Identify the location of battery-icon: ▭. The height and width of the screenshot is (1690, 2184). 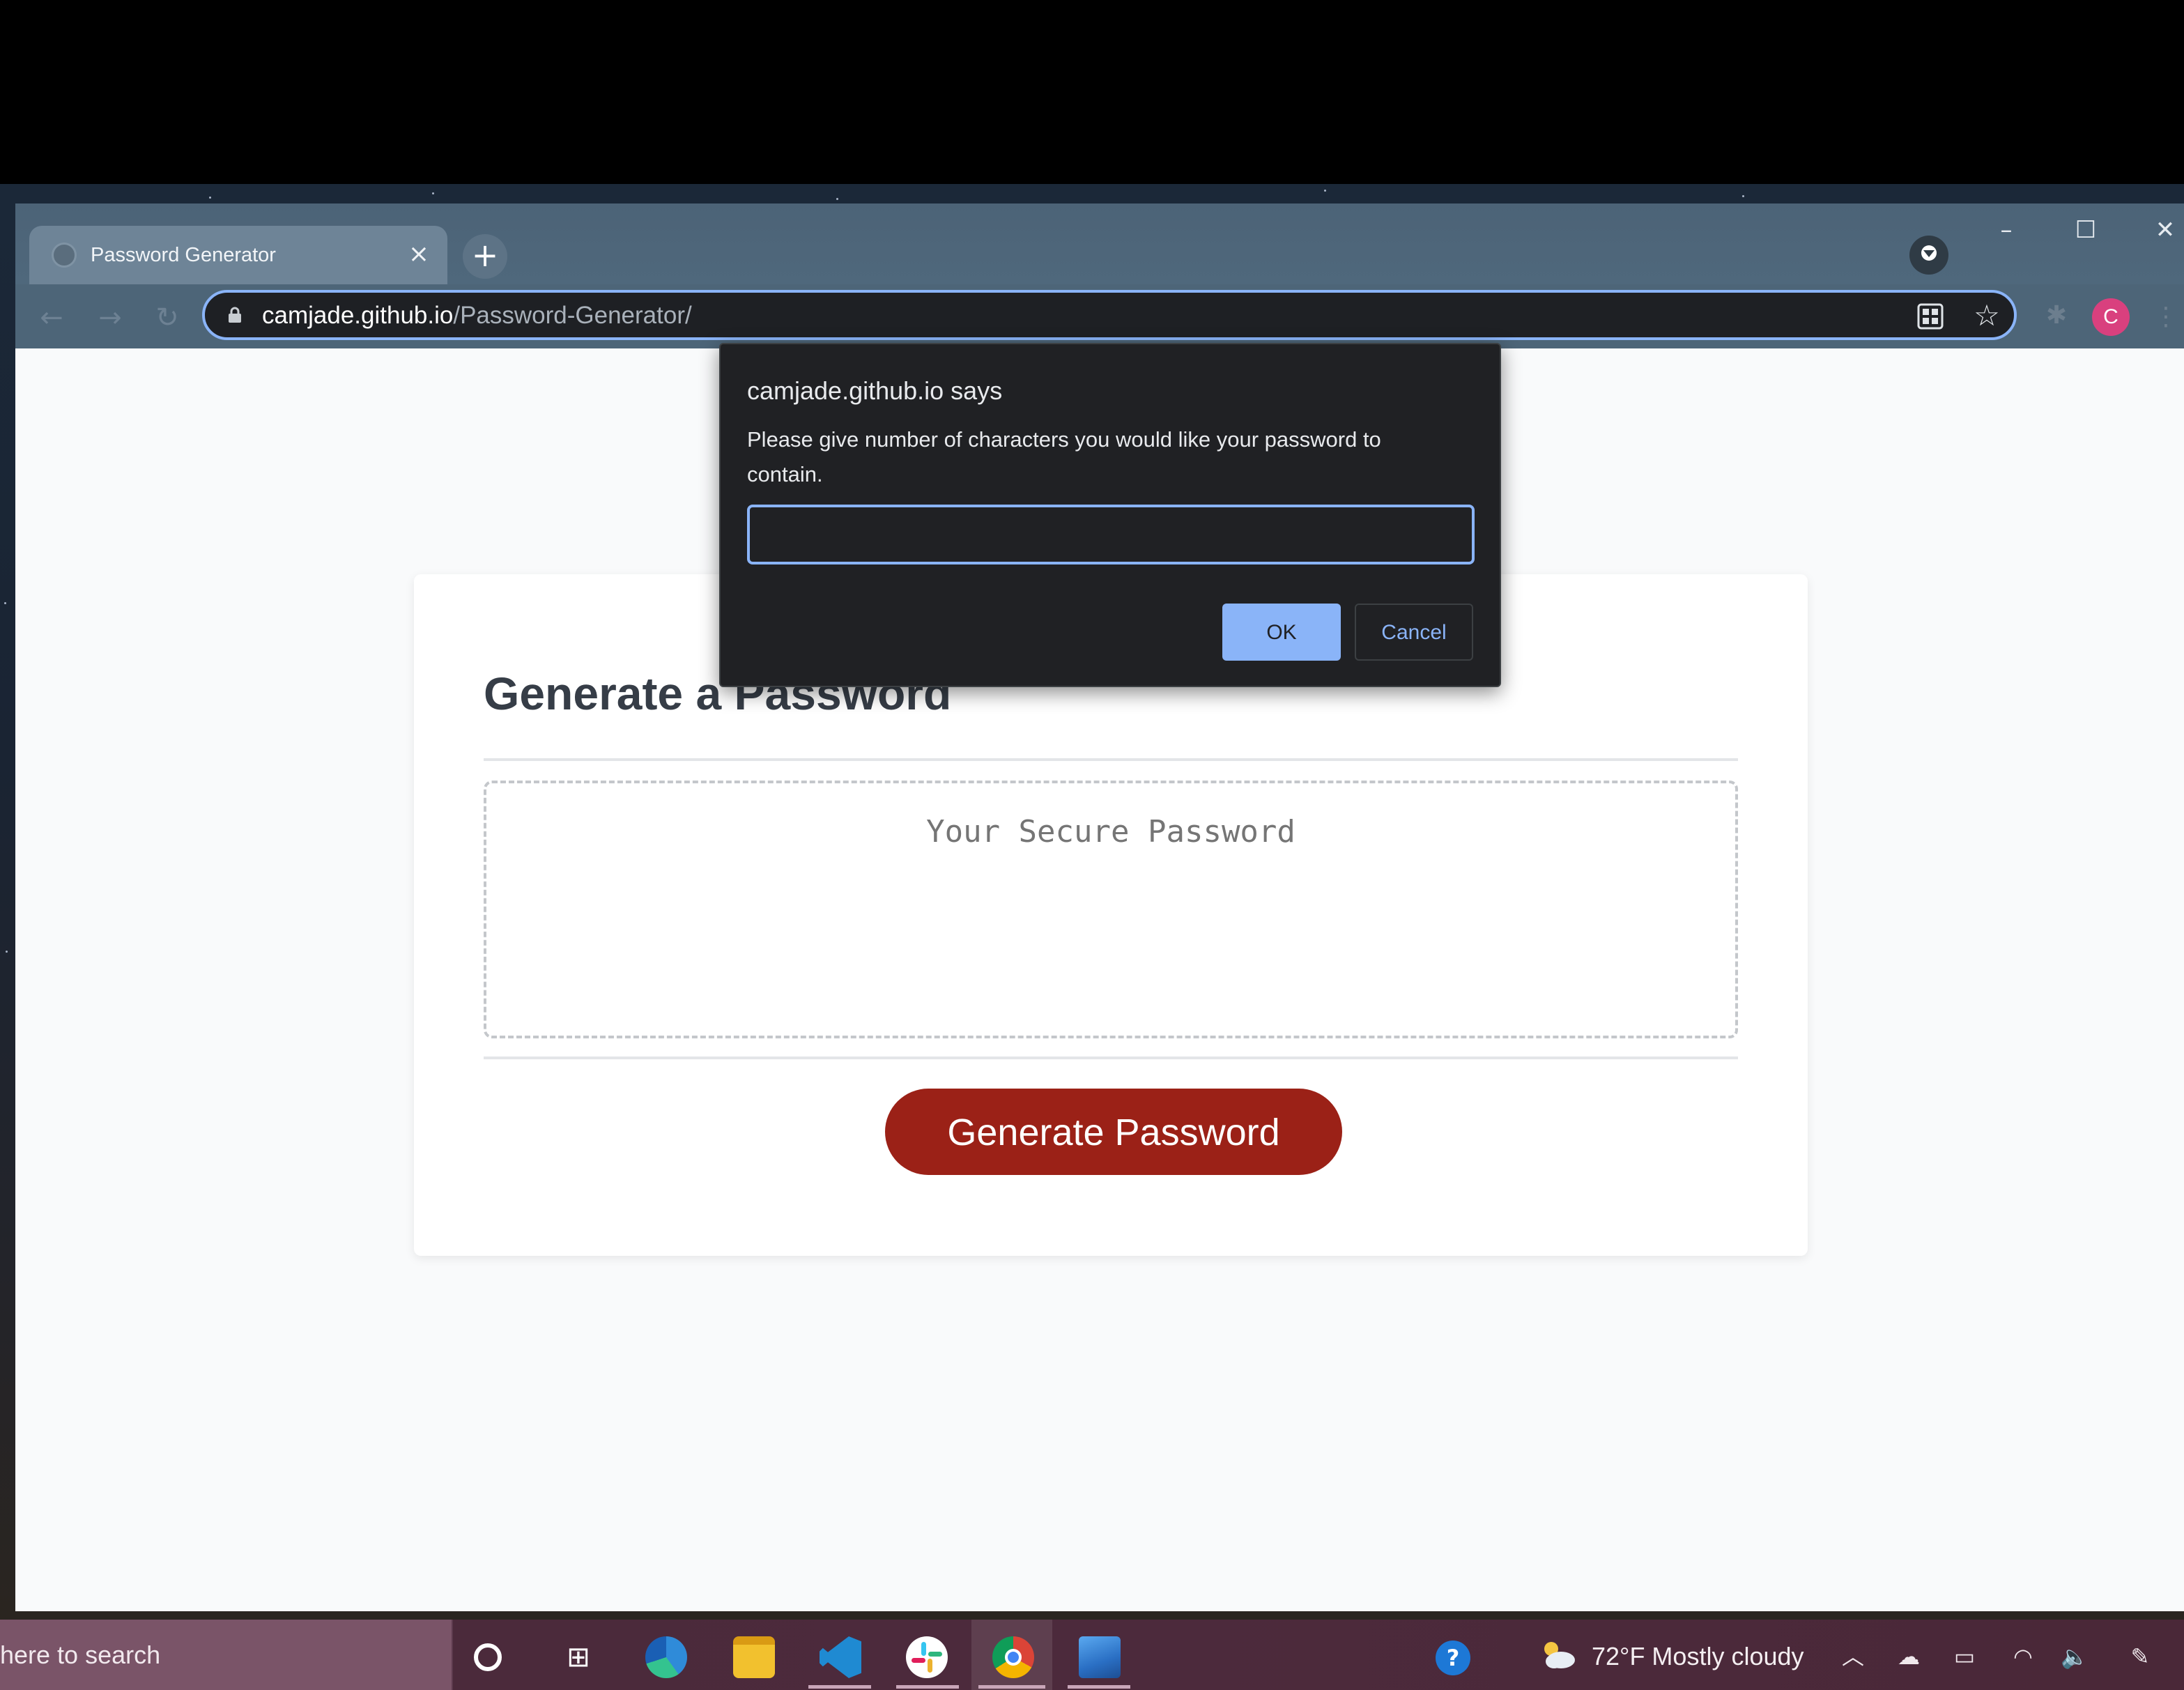
(1964, 1657).